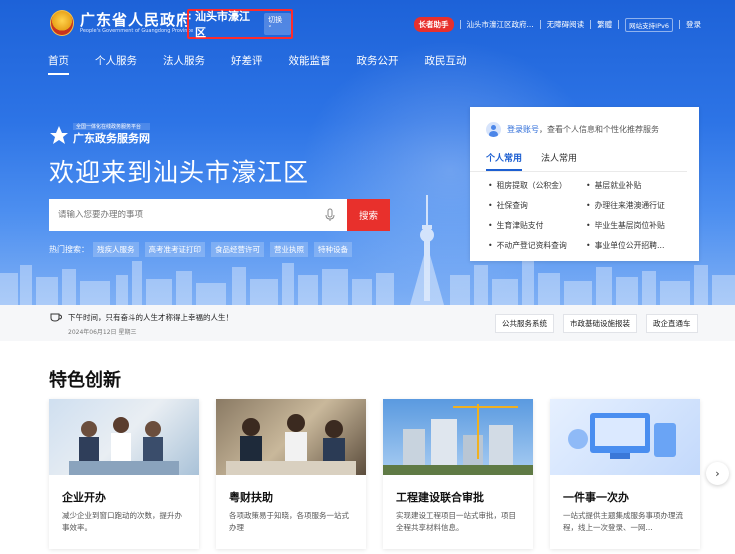  Describe the element at coordinates (84, 497) in the screenshot. I see `card-title: 企业开办` at that location.